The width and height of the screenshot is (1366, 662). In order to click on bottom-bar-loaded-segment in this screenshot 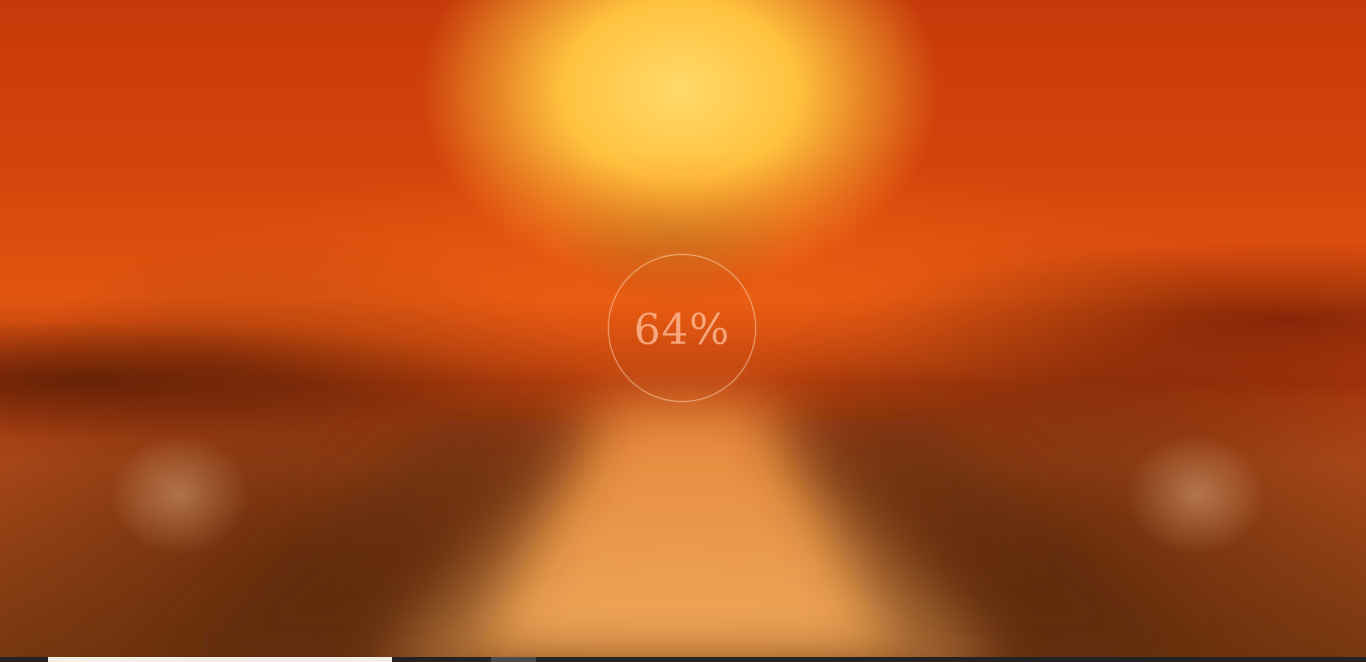, I will do `click(220, 659)`.